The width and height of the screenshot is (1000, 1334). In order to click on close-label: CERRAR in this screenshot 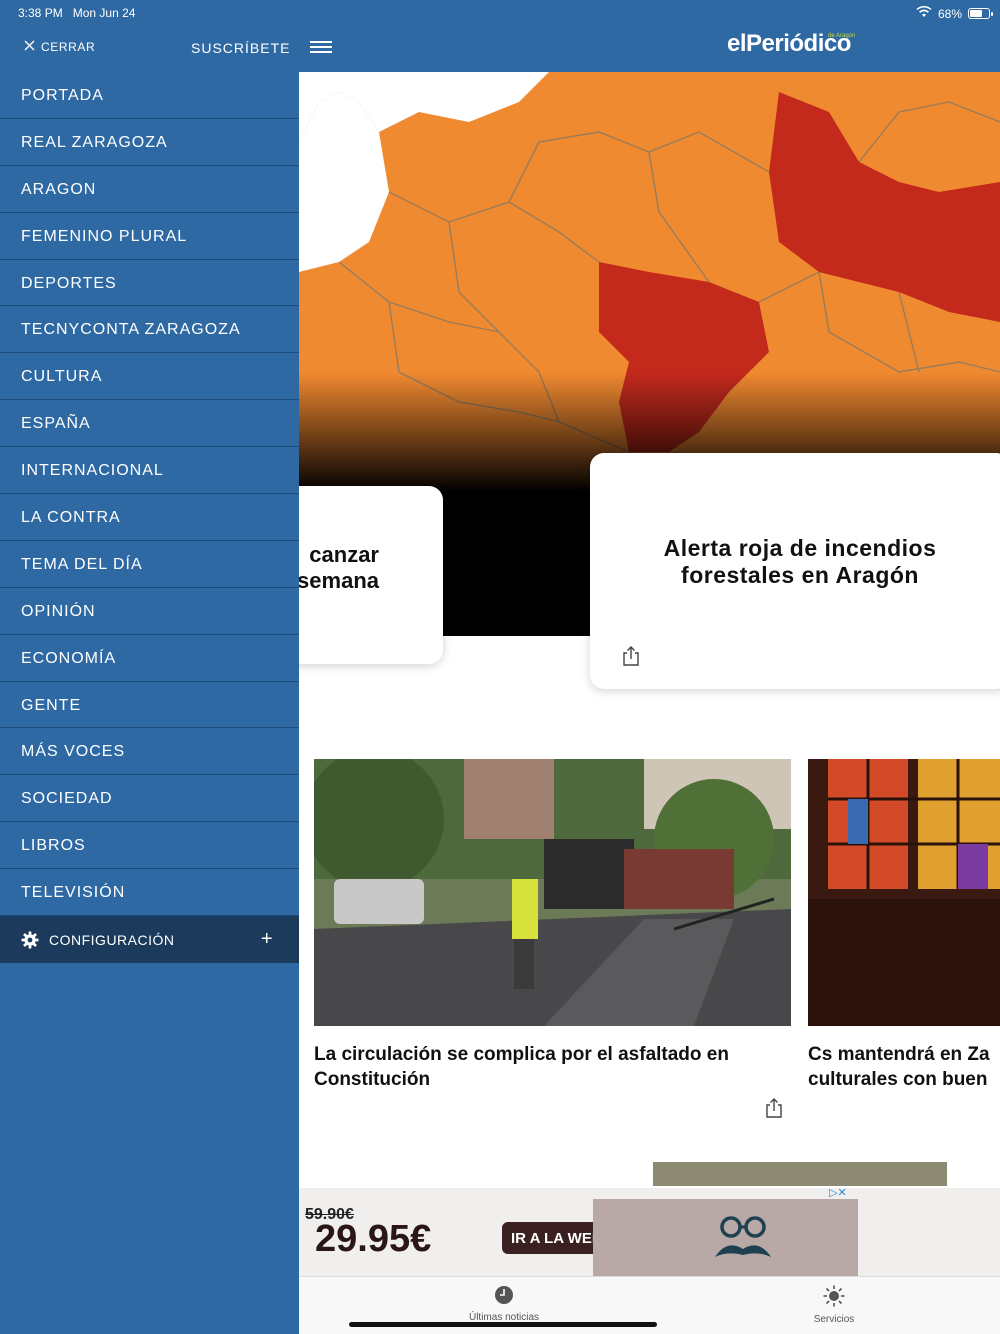, I will do `click(68, 47)`.